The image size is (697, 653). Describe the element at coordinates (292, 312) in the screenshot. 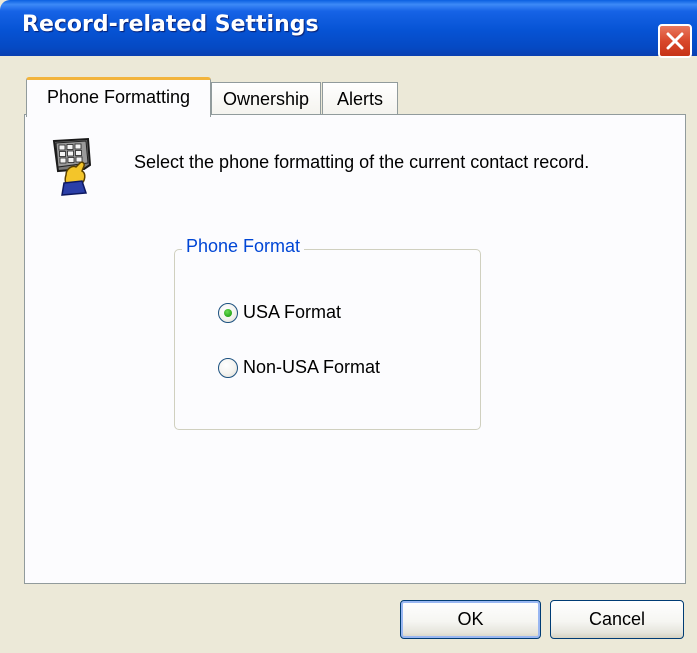

I see `radio-label: USA Format` at that location.